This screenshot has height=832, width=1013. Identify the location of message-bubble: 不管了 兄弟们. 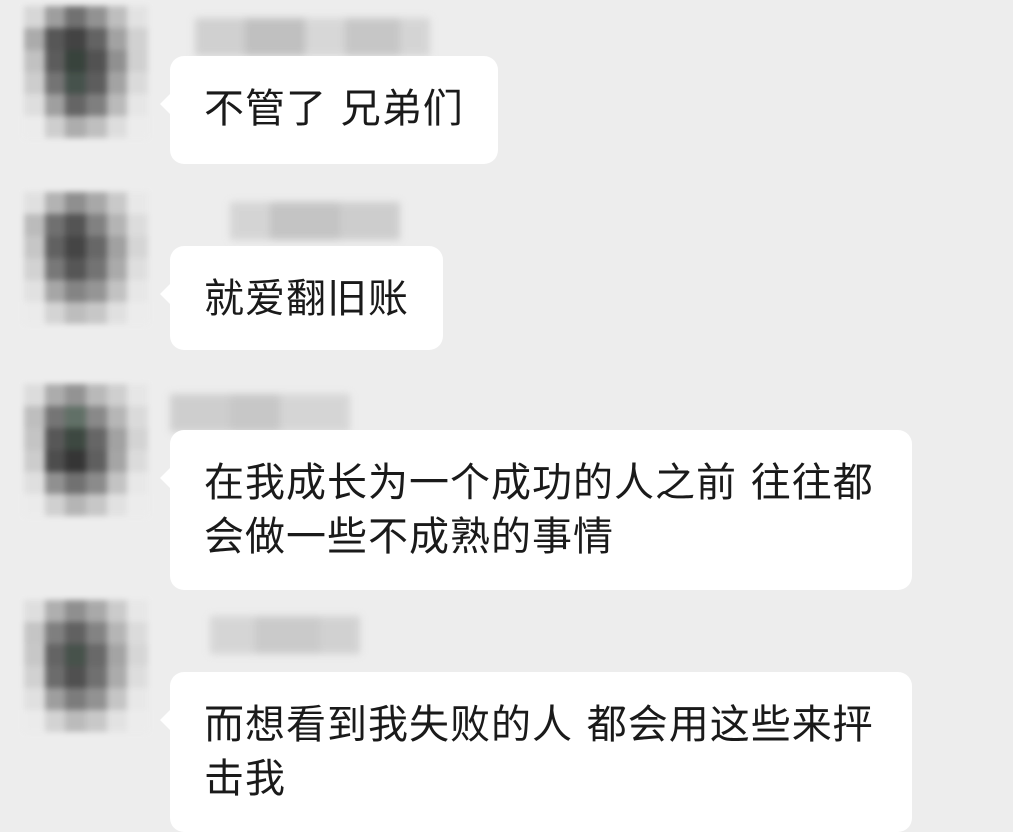
(329, 110).